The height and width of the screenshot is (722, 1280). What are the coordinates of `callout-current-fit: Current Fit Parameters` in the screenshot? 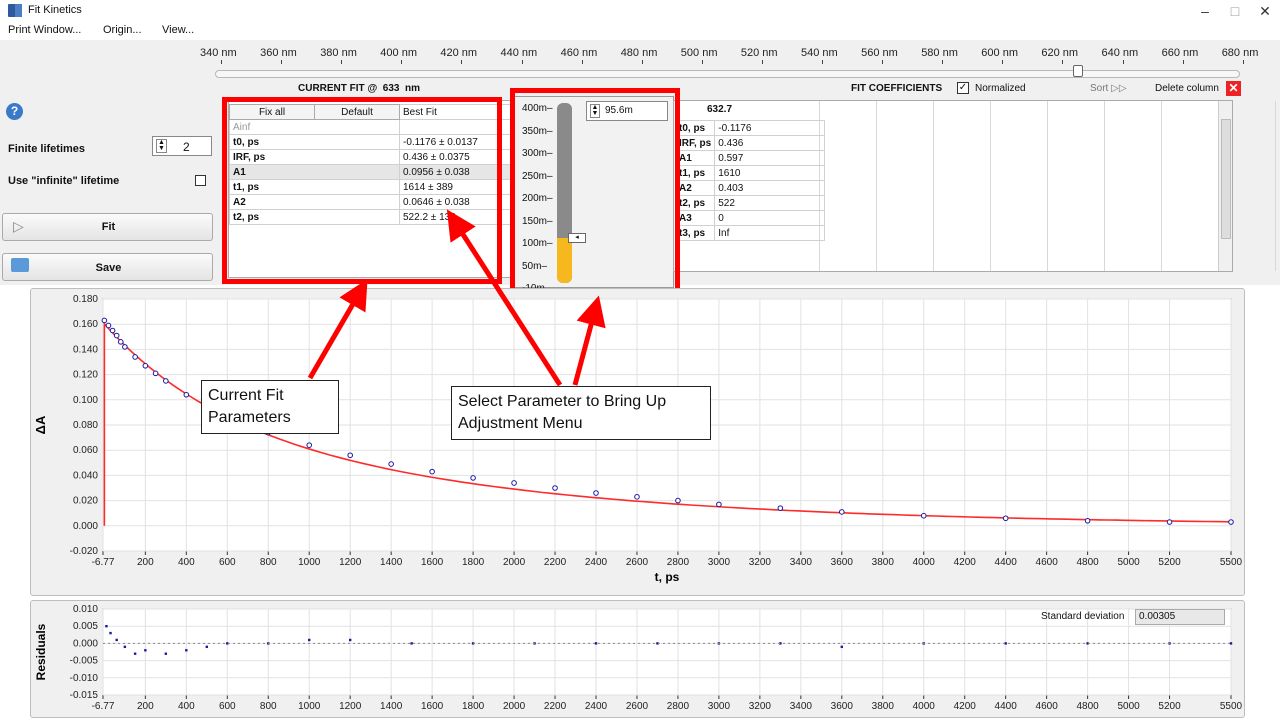 It's located at (270, 407).